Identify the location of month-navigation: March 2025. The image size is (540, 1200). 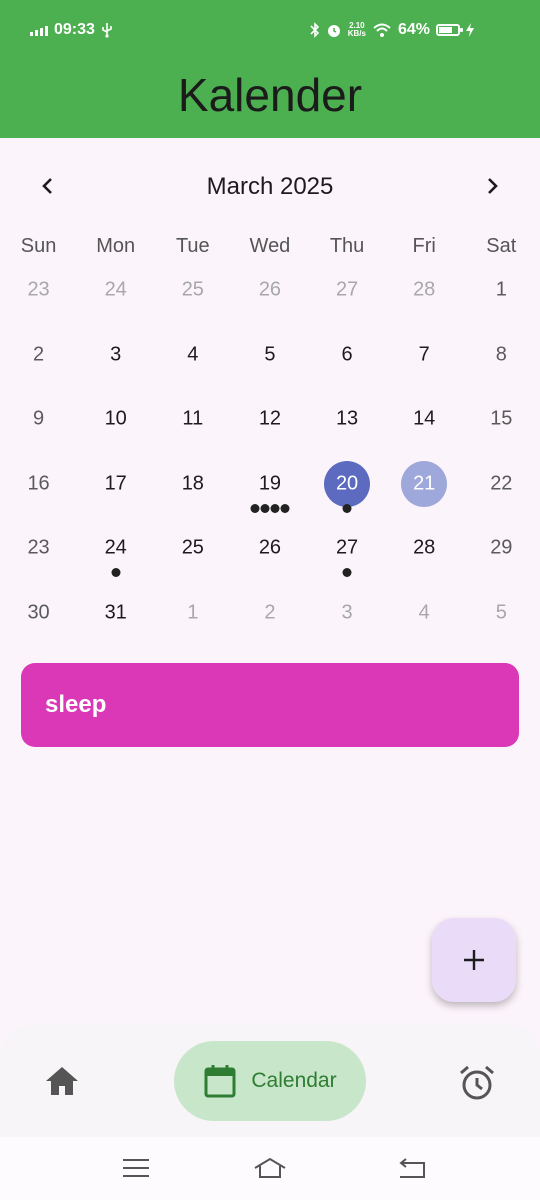
(270, 186).